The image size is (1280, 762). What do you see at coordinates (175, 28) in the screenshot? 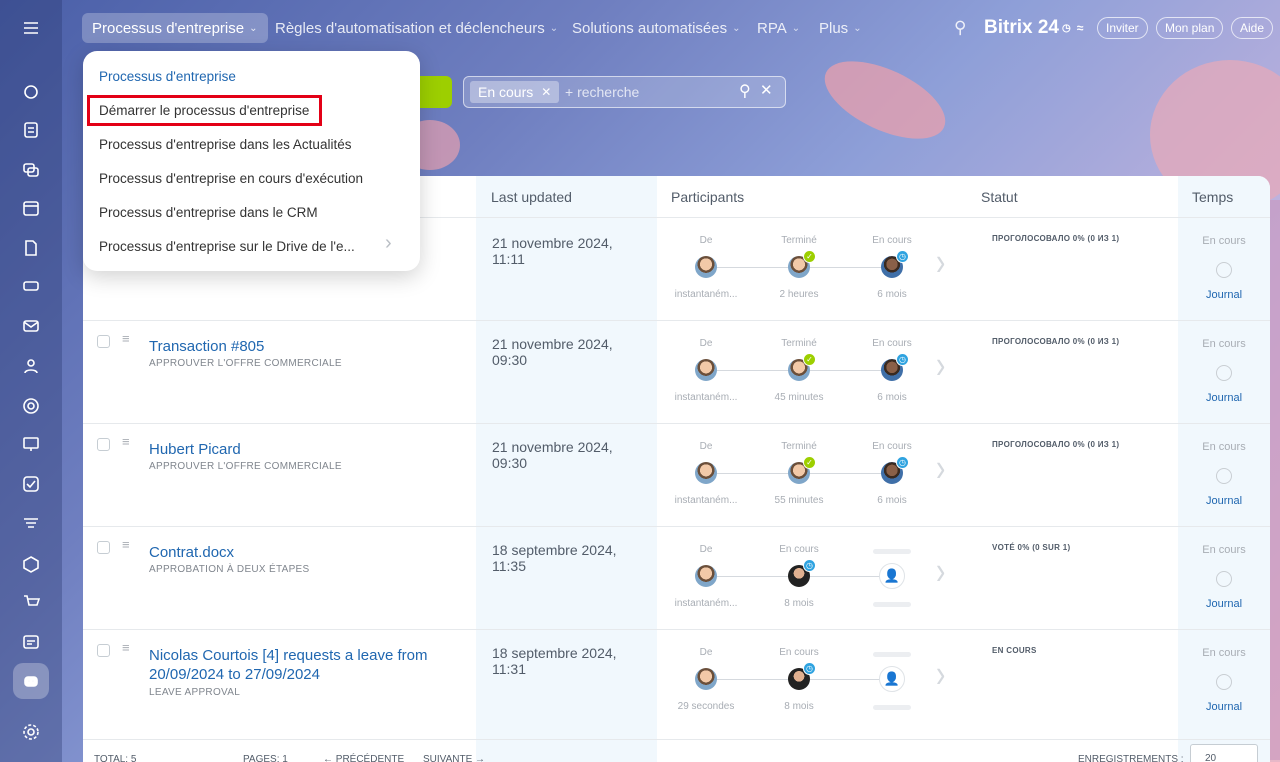
I see `nav-business-processes: Processus d'entreprise ⌄` at bounding box center [175, 28].